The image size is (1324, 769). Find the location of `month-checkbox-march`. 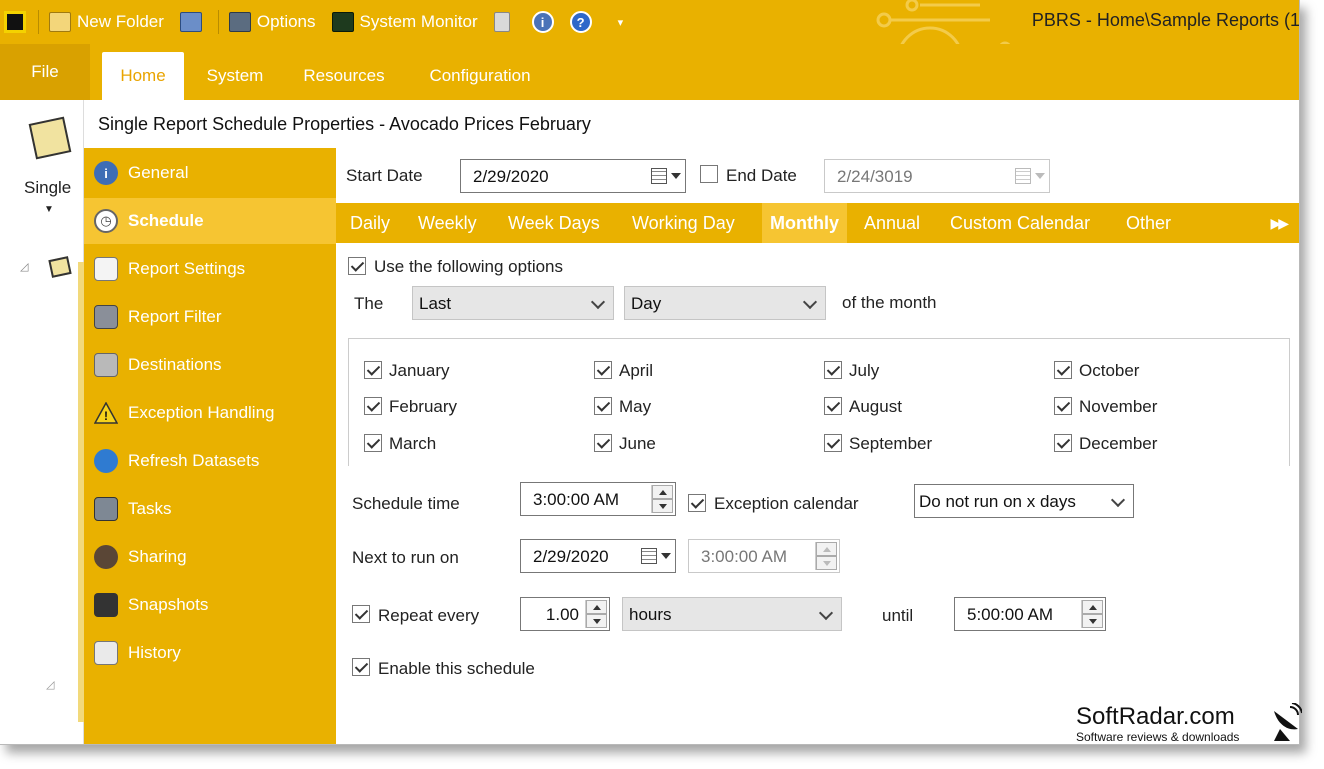

month-checkbox-march is located at coordinates (373, 443).